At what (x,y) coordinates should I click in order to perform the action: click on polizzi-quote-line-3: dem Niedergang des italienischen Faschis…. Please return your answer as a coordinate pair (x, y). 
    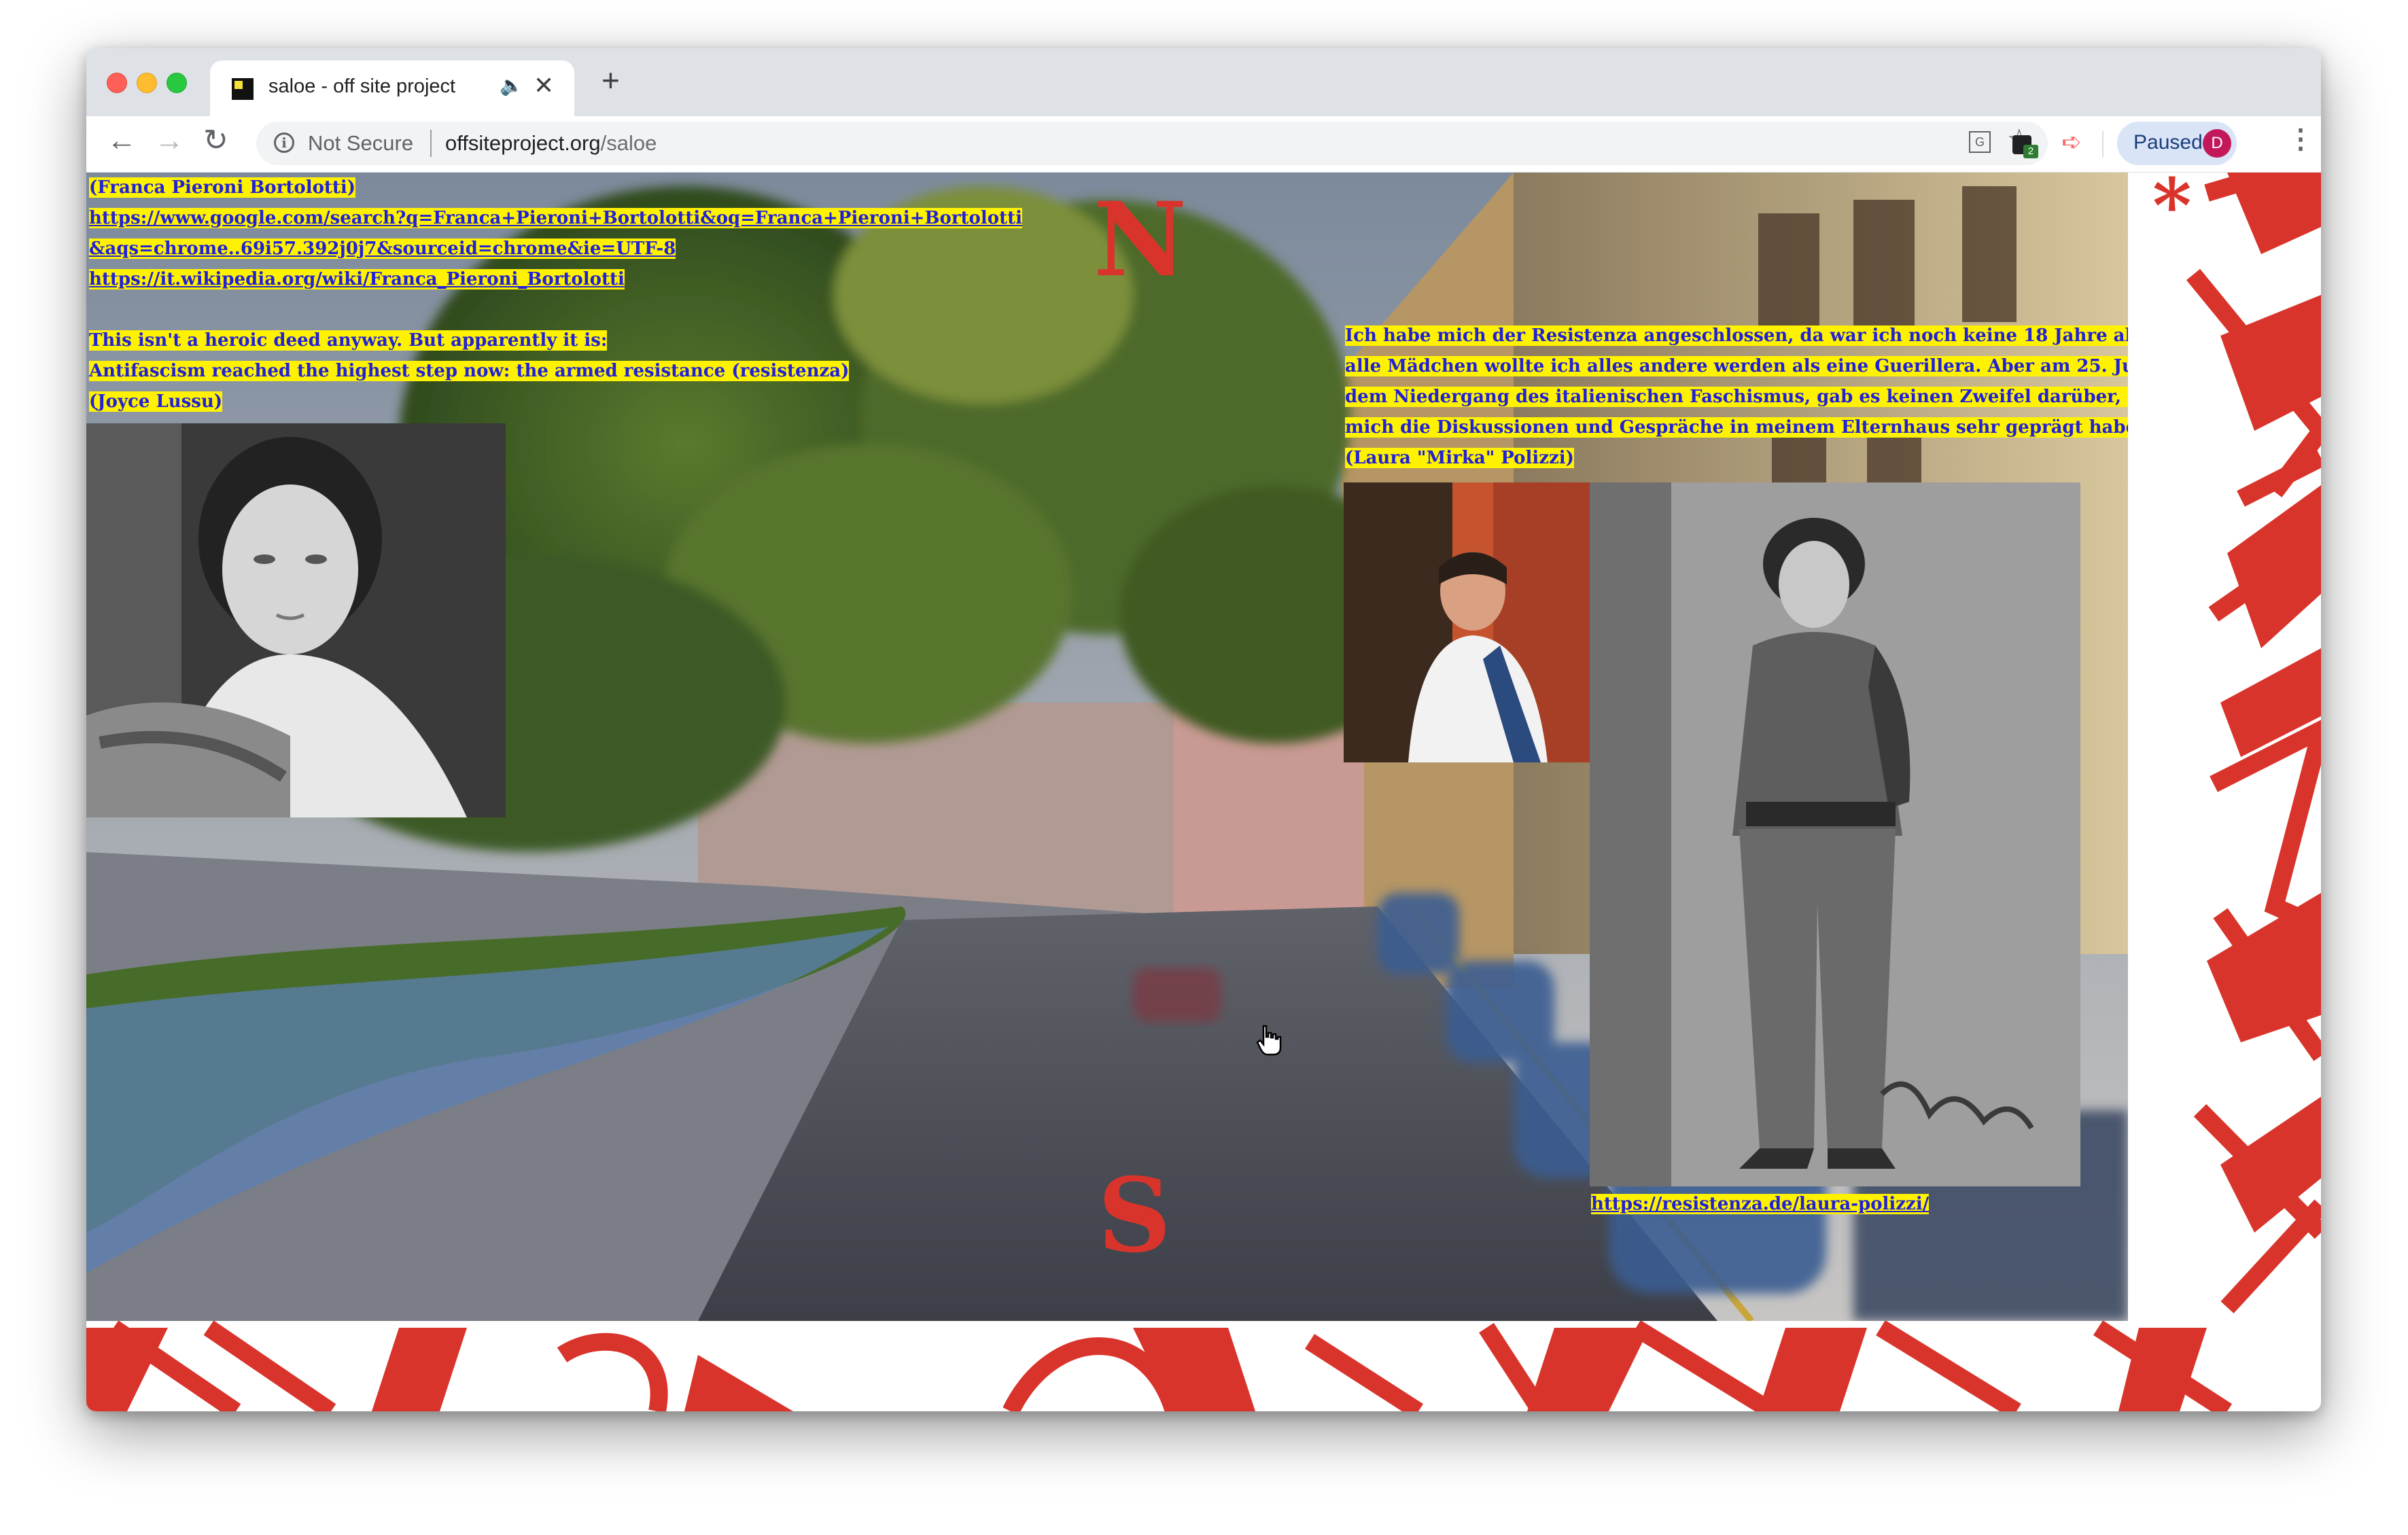
    Looking at the image, I should click on (1737, 397).